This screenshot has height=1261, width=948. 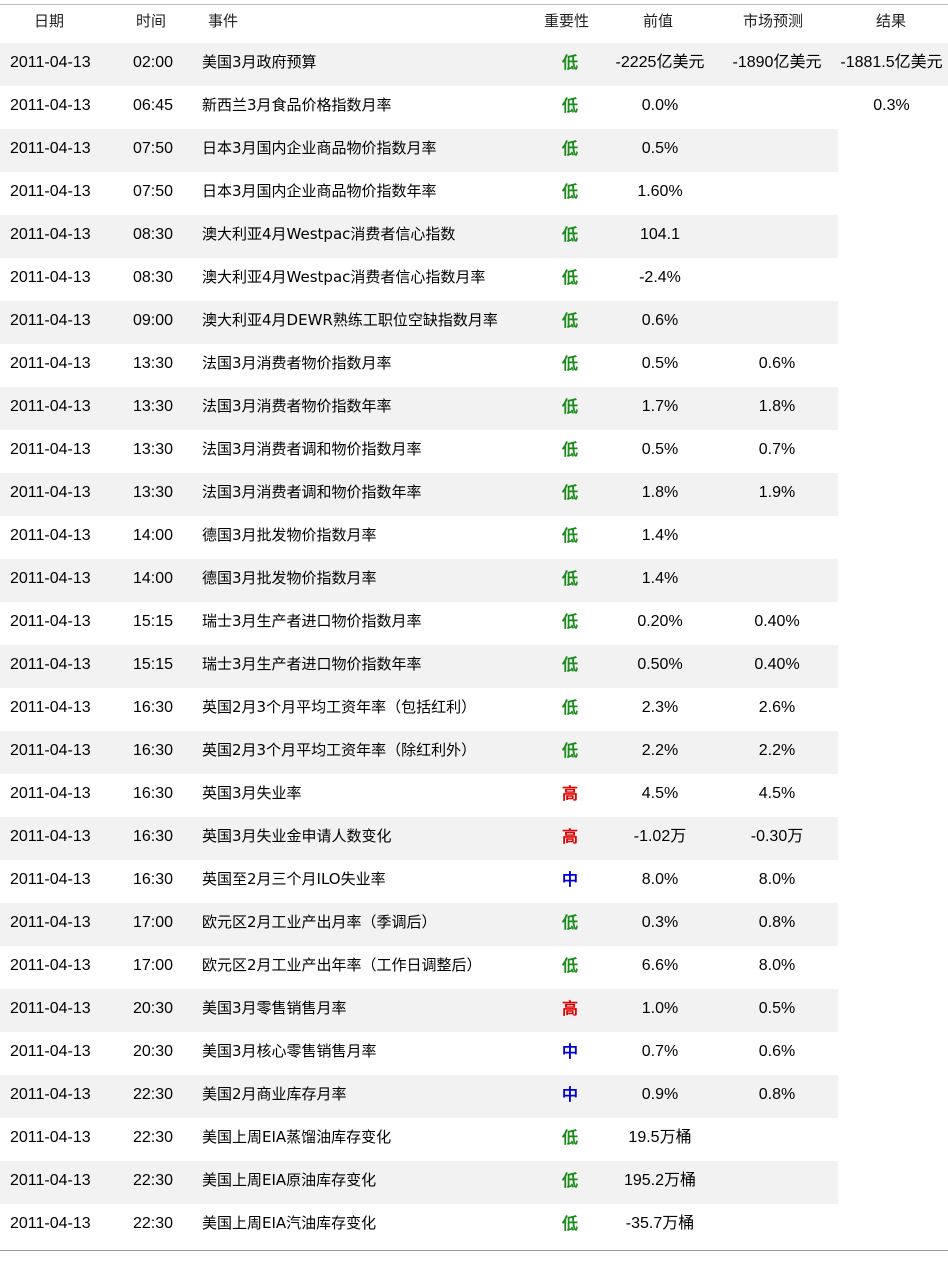 What do you see at coordinates (660, 535) in the screenshot?
I see `row-previous: 1.4%` at bounding box center [660, 535].